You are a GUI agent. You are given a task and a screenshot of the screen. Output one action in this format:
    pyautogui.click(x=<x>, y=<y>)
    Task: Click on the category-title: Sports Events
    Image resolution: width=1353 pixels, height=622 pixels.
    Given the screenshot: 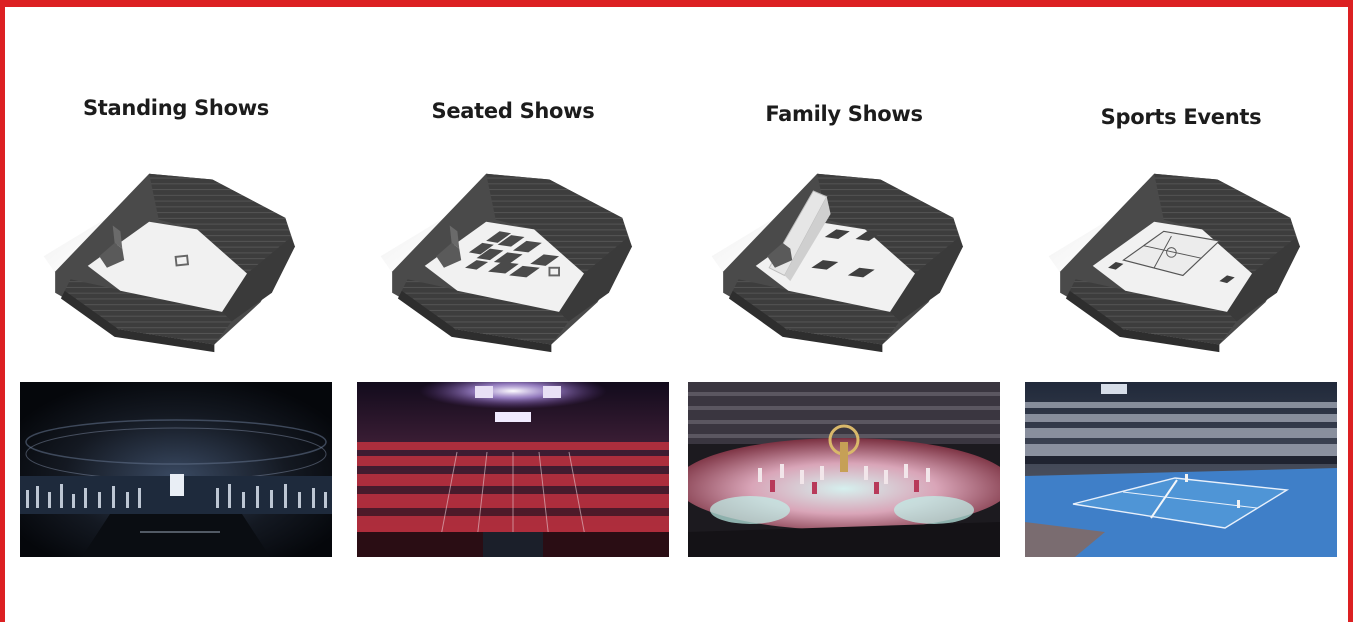 What is the action you would take?
    pyautogui.click(x=1181, y=117)
    